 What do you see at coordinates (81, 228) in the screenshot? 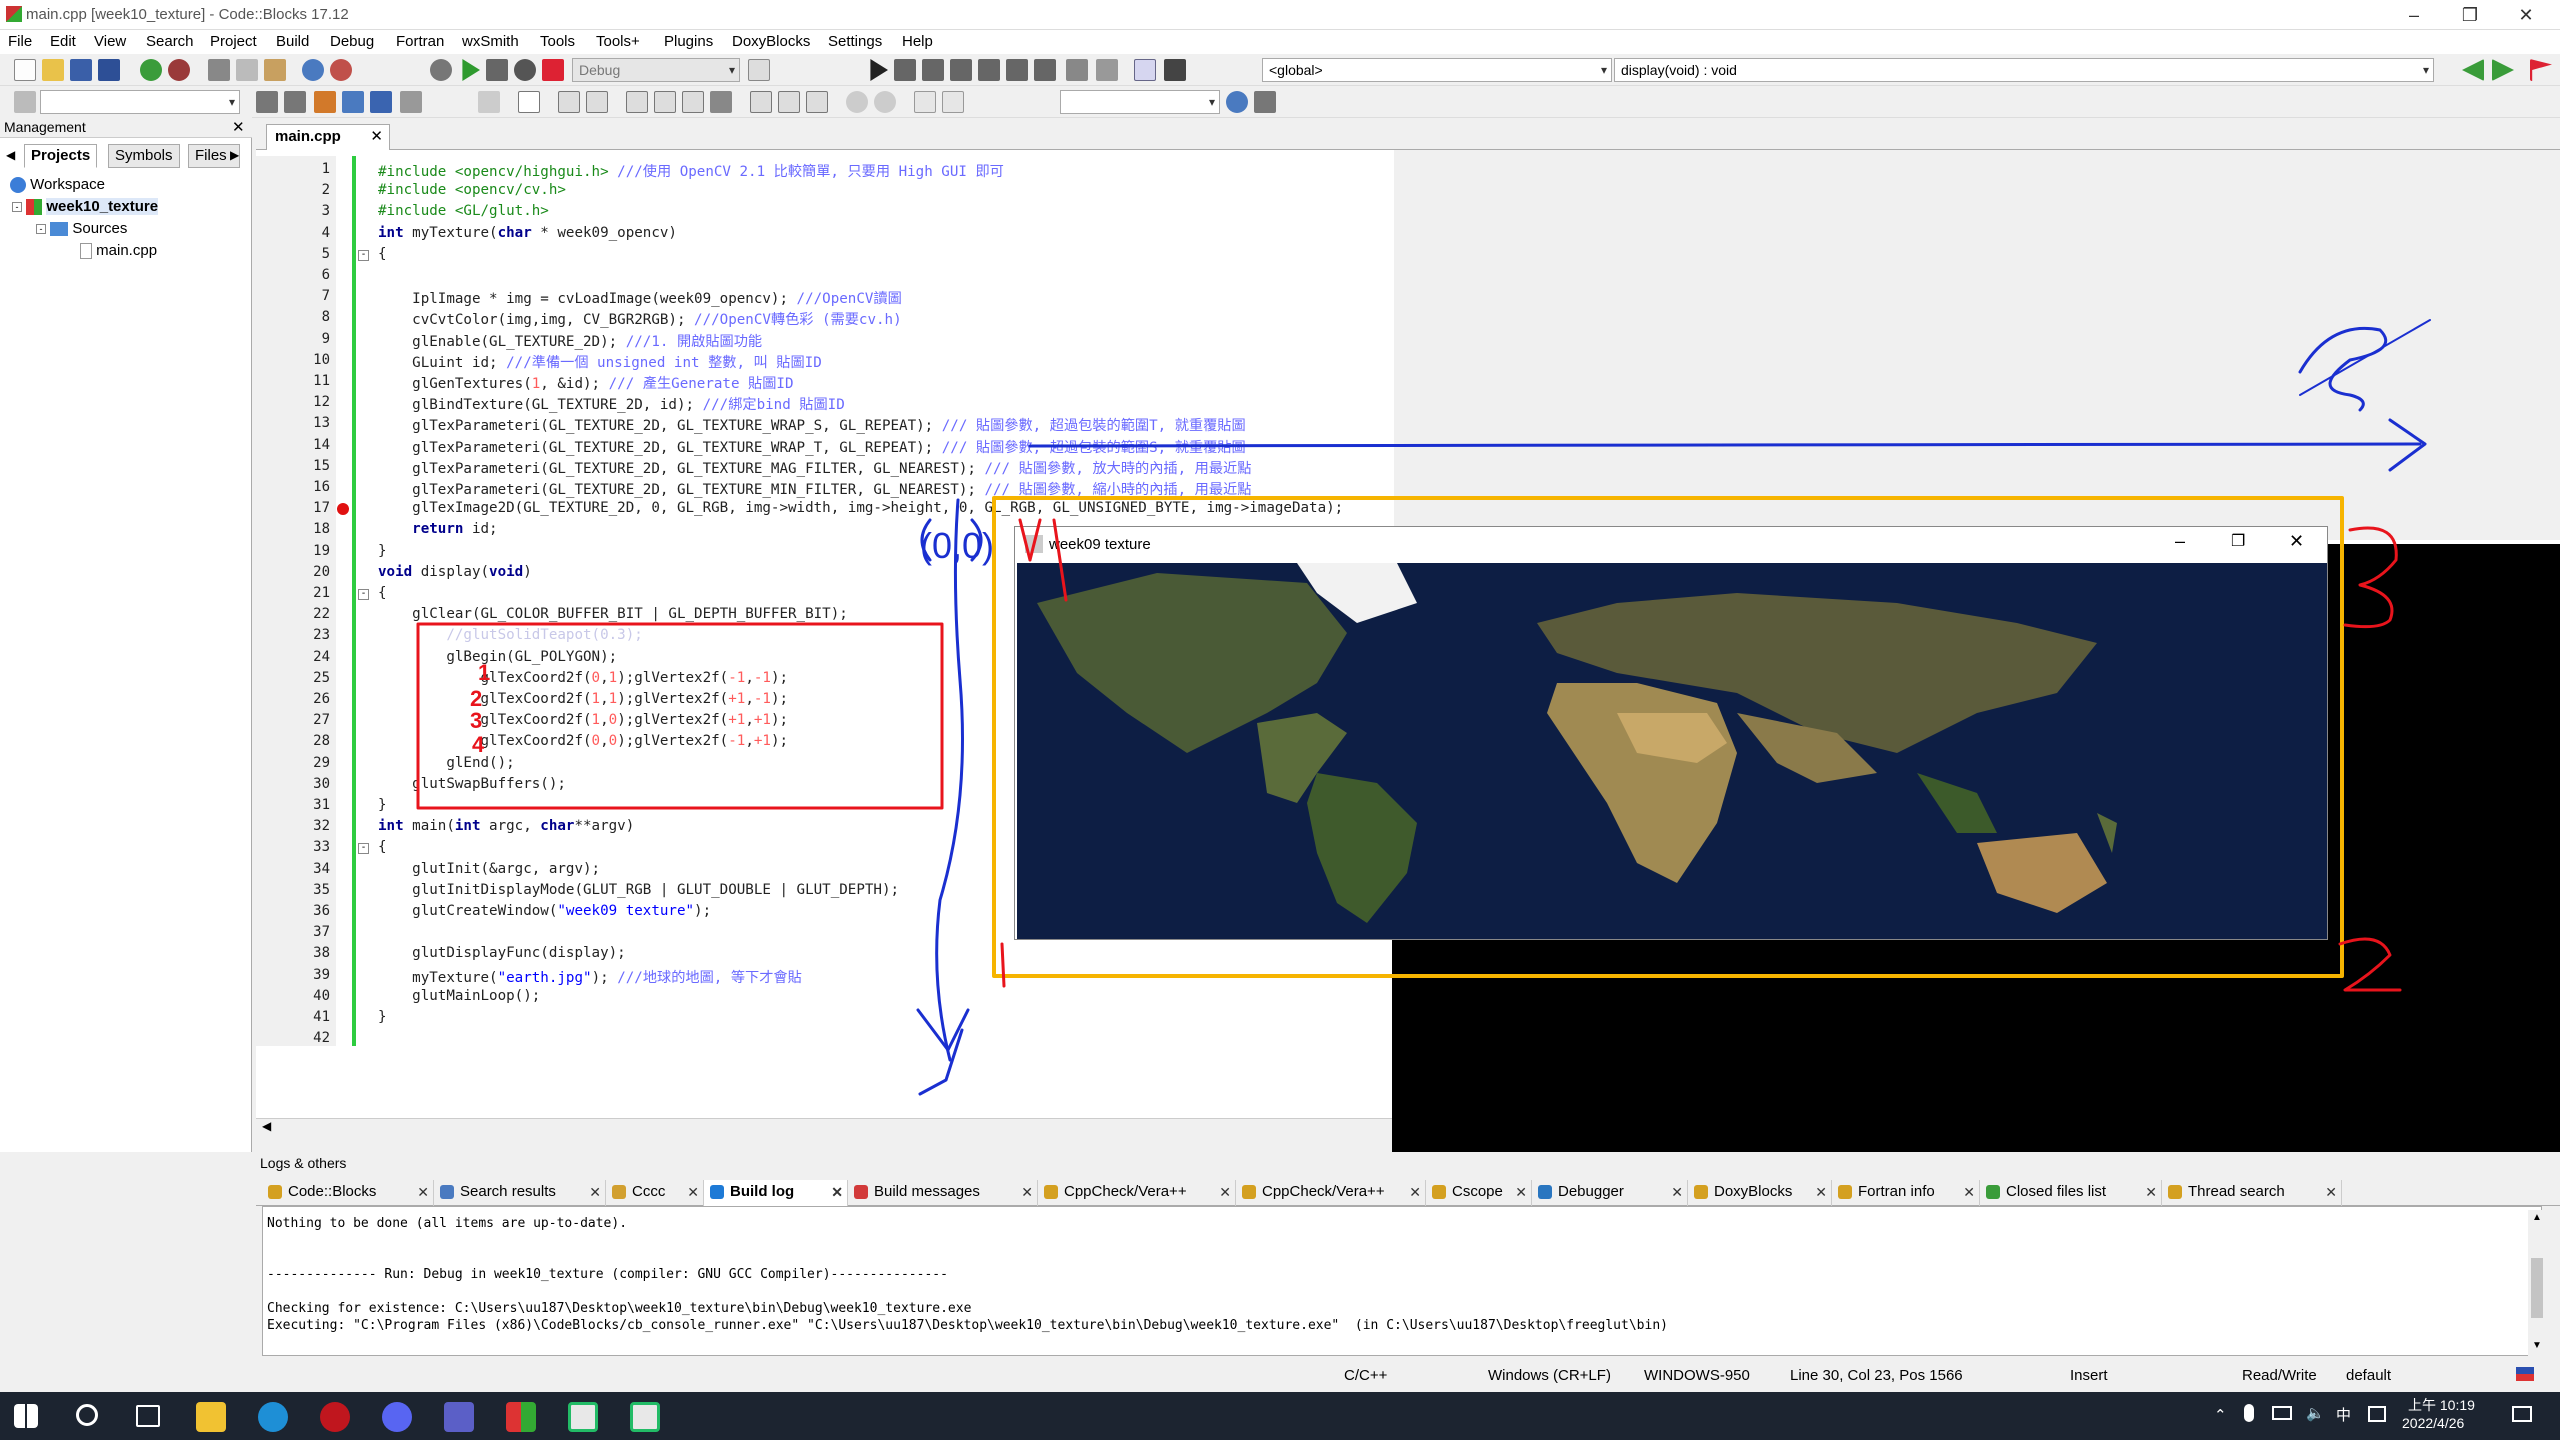
I see `tree-sources: - Sources` at bounding box center [81, 228].